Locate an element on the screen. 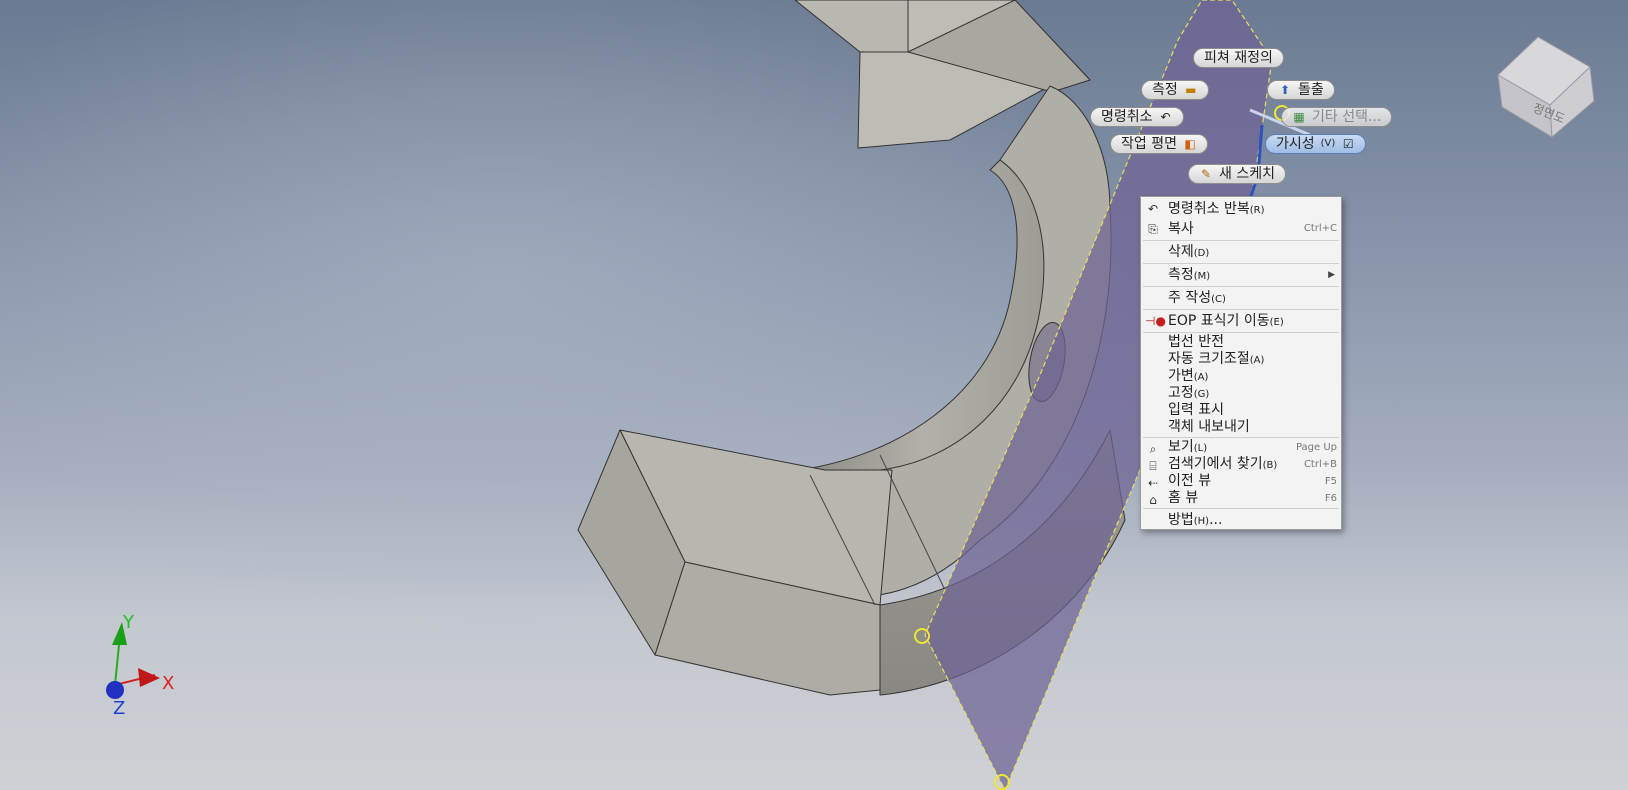  menu-item-delete: 삭제(D) is located at coordinates (1241, 252).